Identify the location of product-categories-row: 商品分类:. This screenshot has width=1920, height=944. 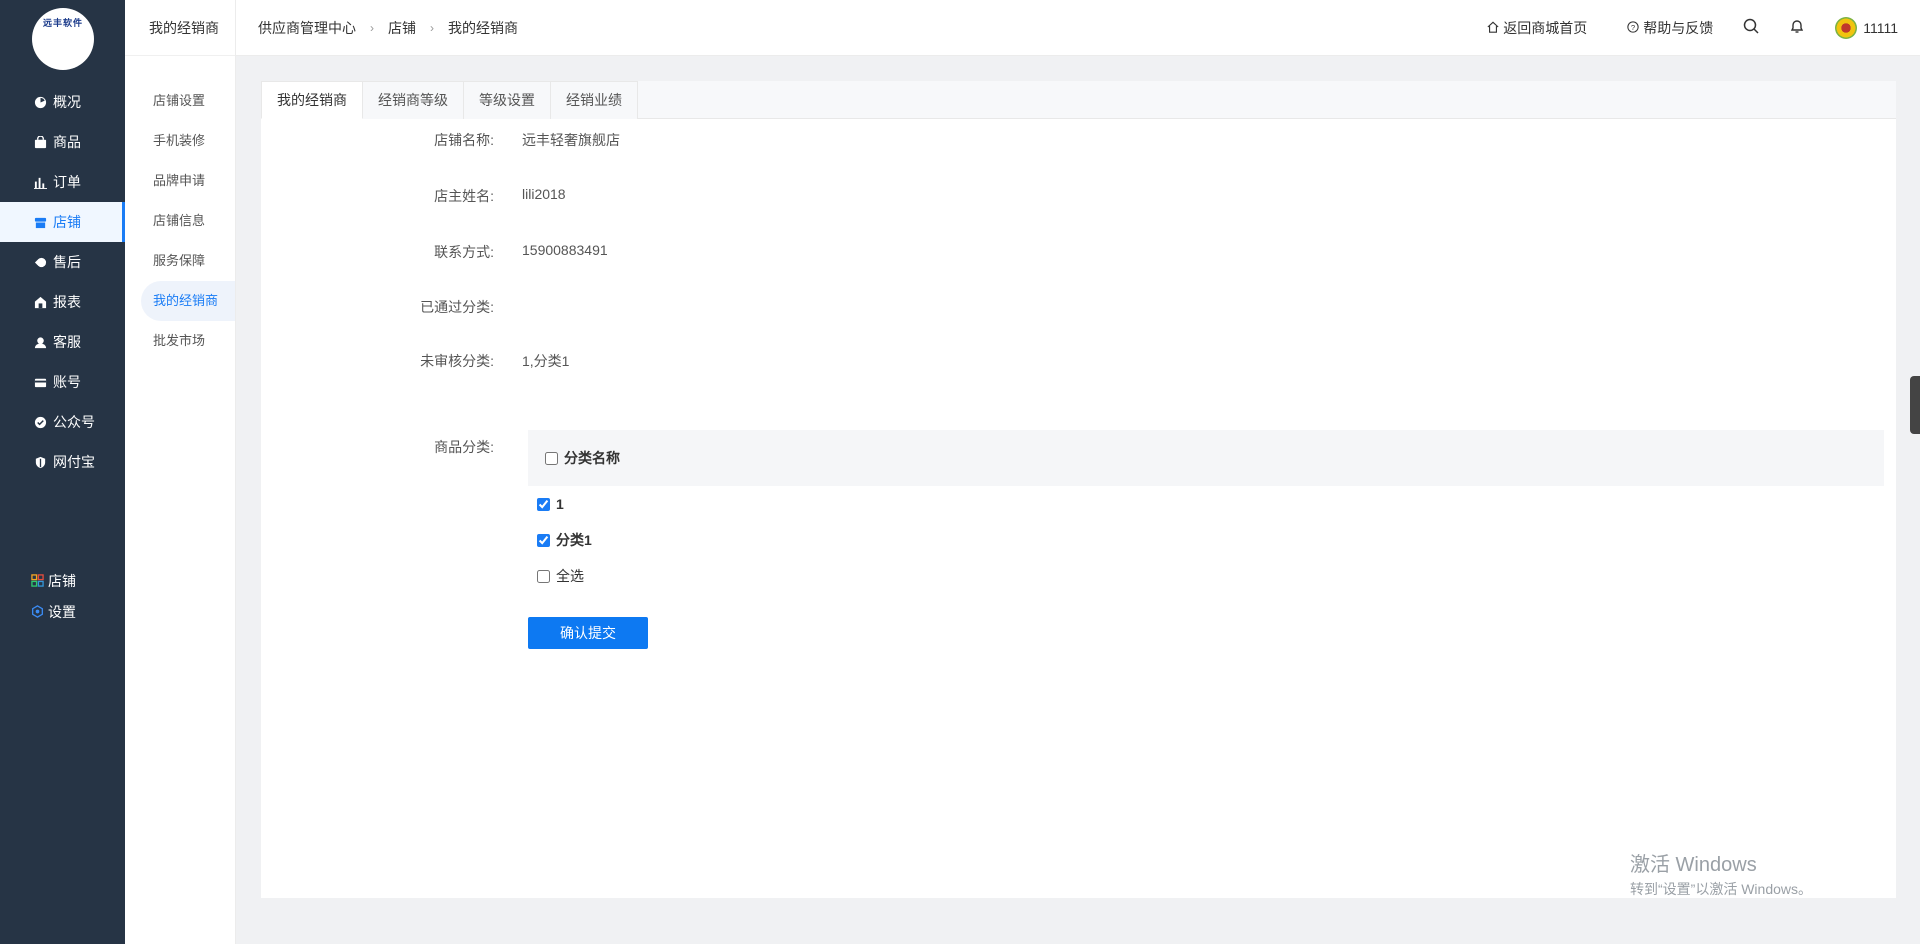
(380, 447).